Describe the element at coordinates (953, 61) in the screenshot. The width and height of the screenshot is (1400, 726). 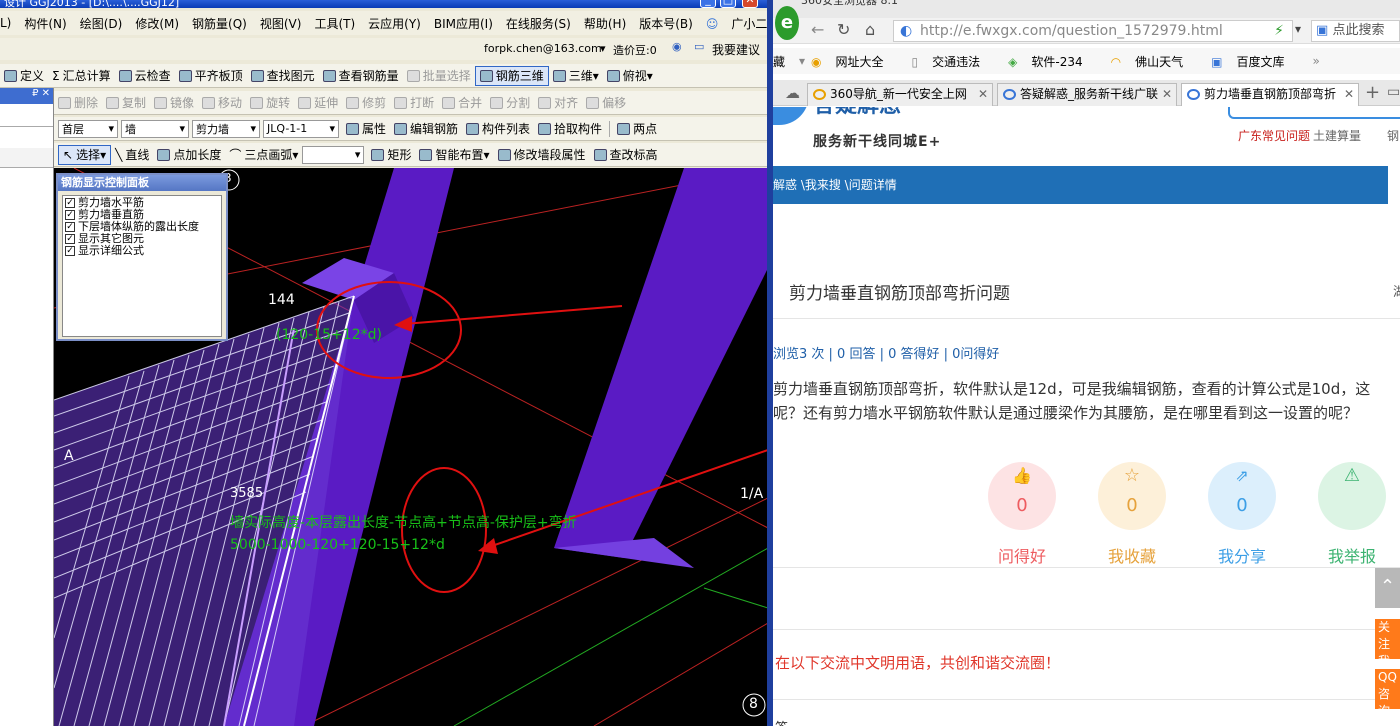
I see `fav-traffic: ▯ 交通违法` at that location.